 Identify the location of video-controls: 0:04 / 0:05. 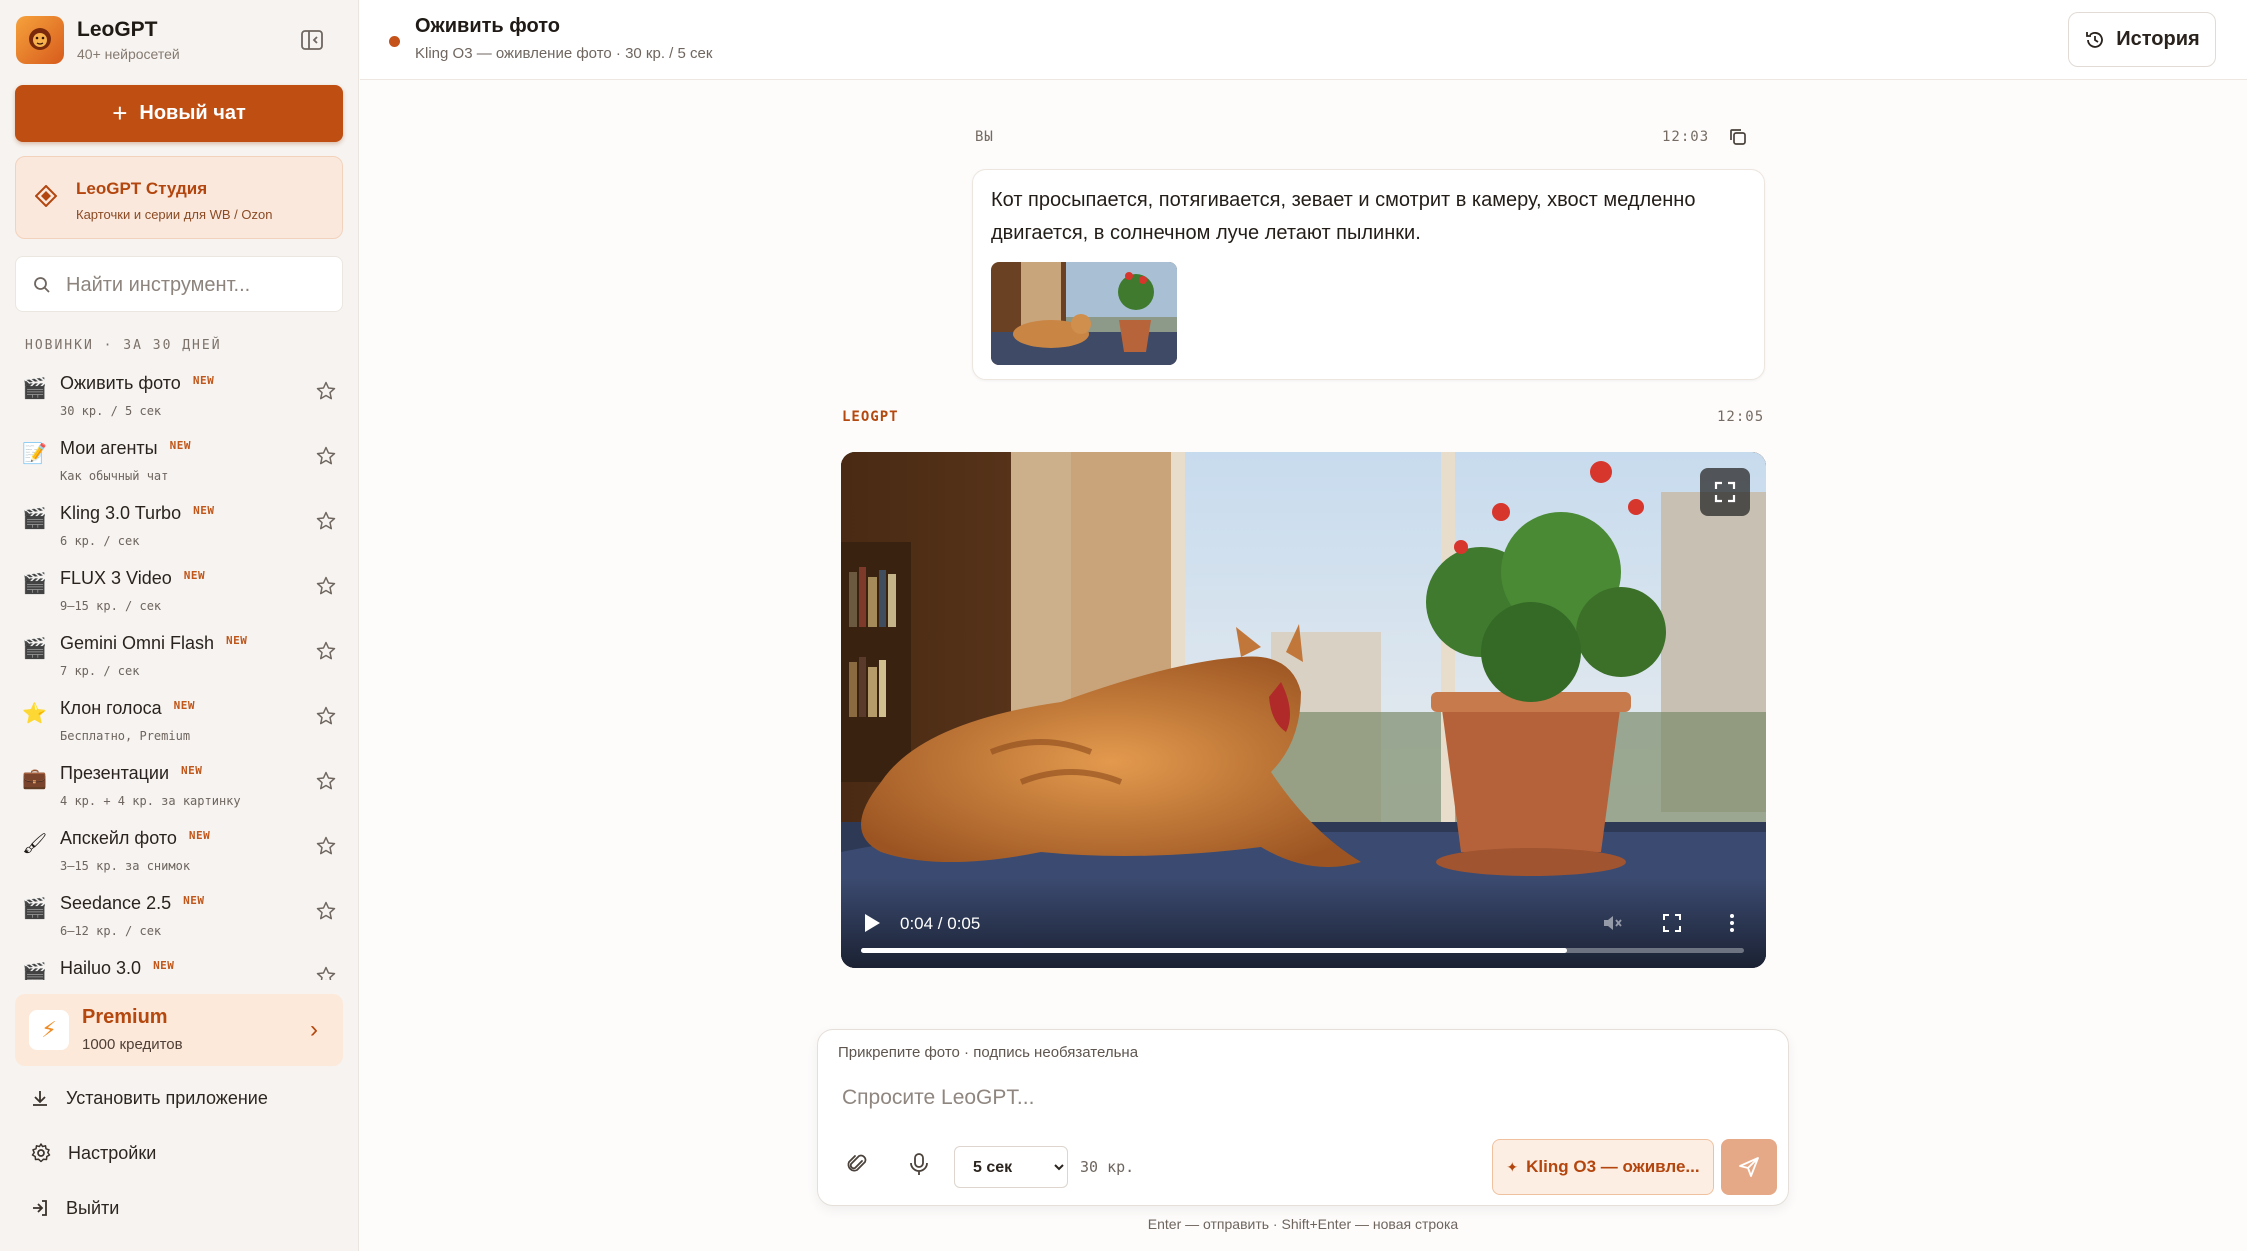
(1303, 923).